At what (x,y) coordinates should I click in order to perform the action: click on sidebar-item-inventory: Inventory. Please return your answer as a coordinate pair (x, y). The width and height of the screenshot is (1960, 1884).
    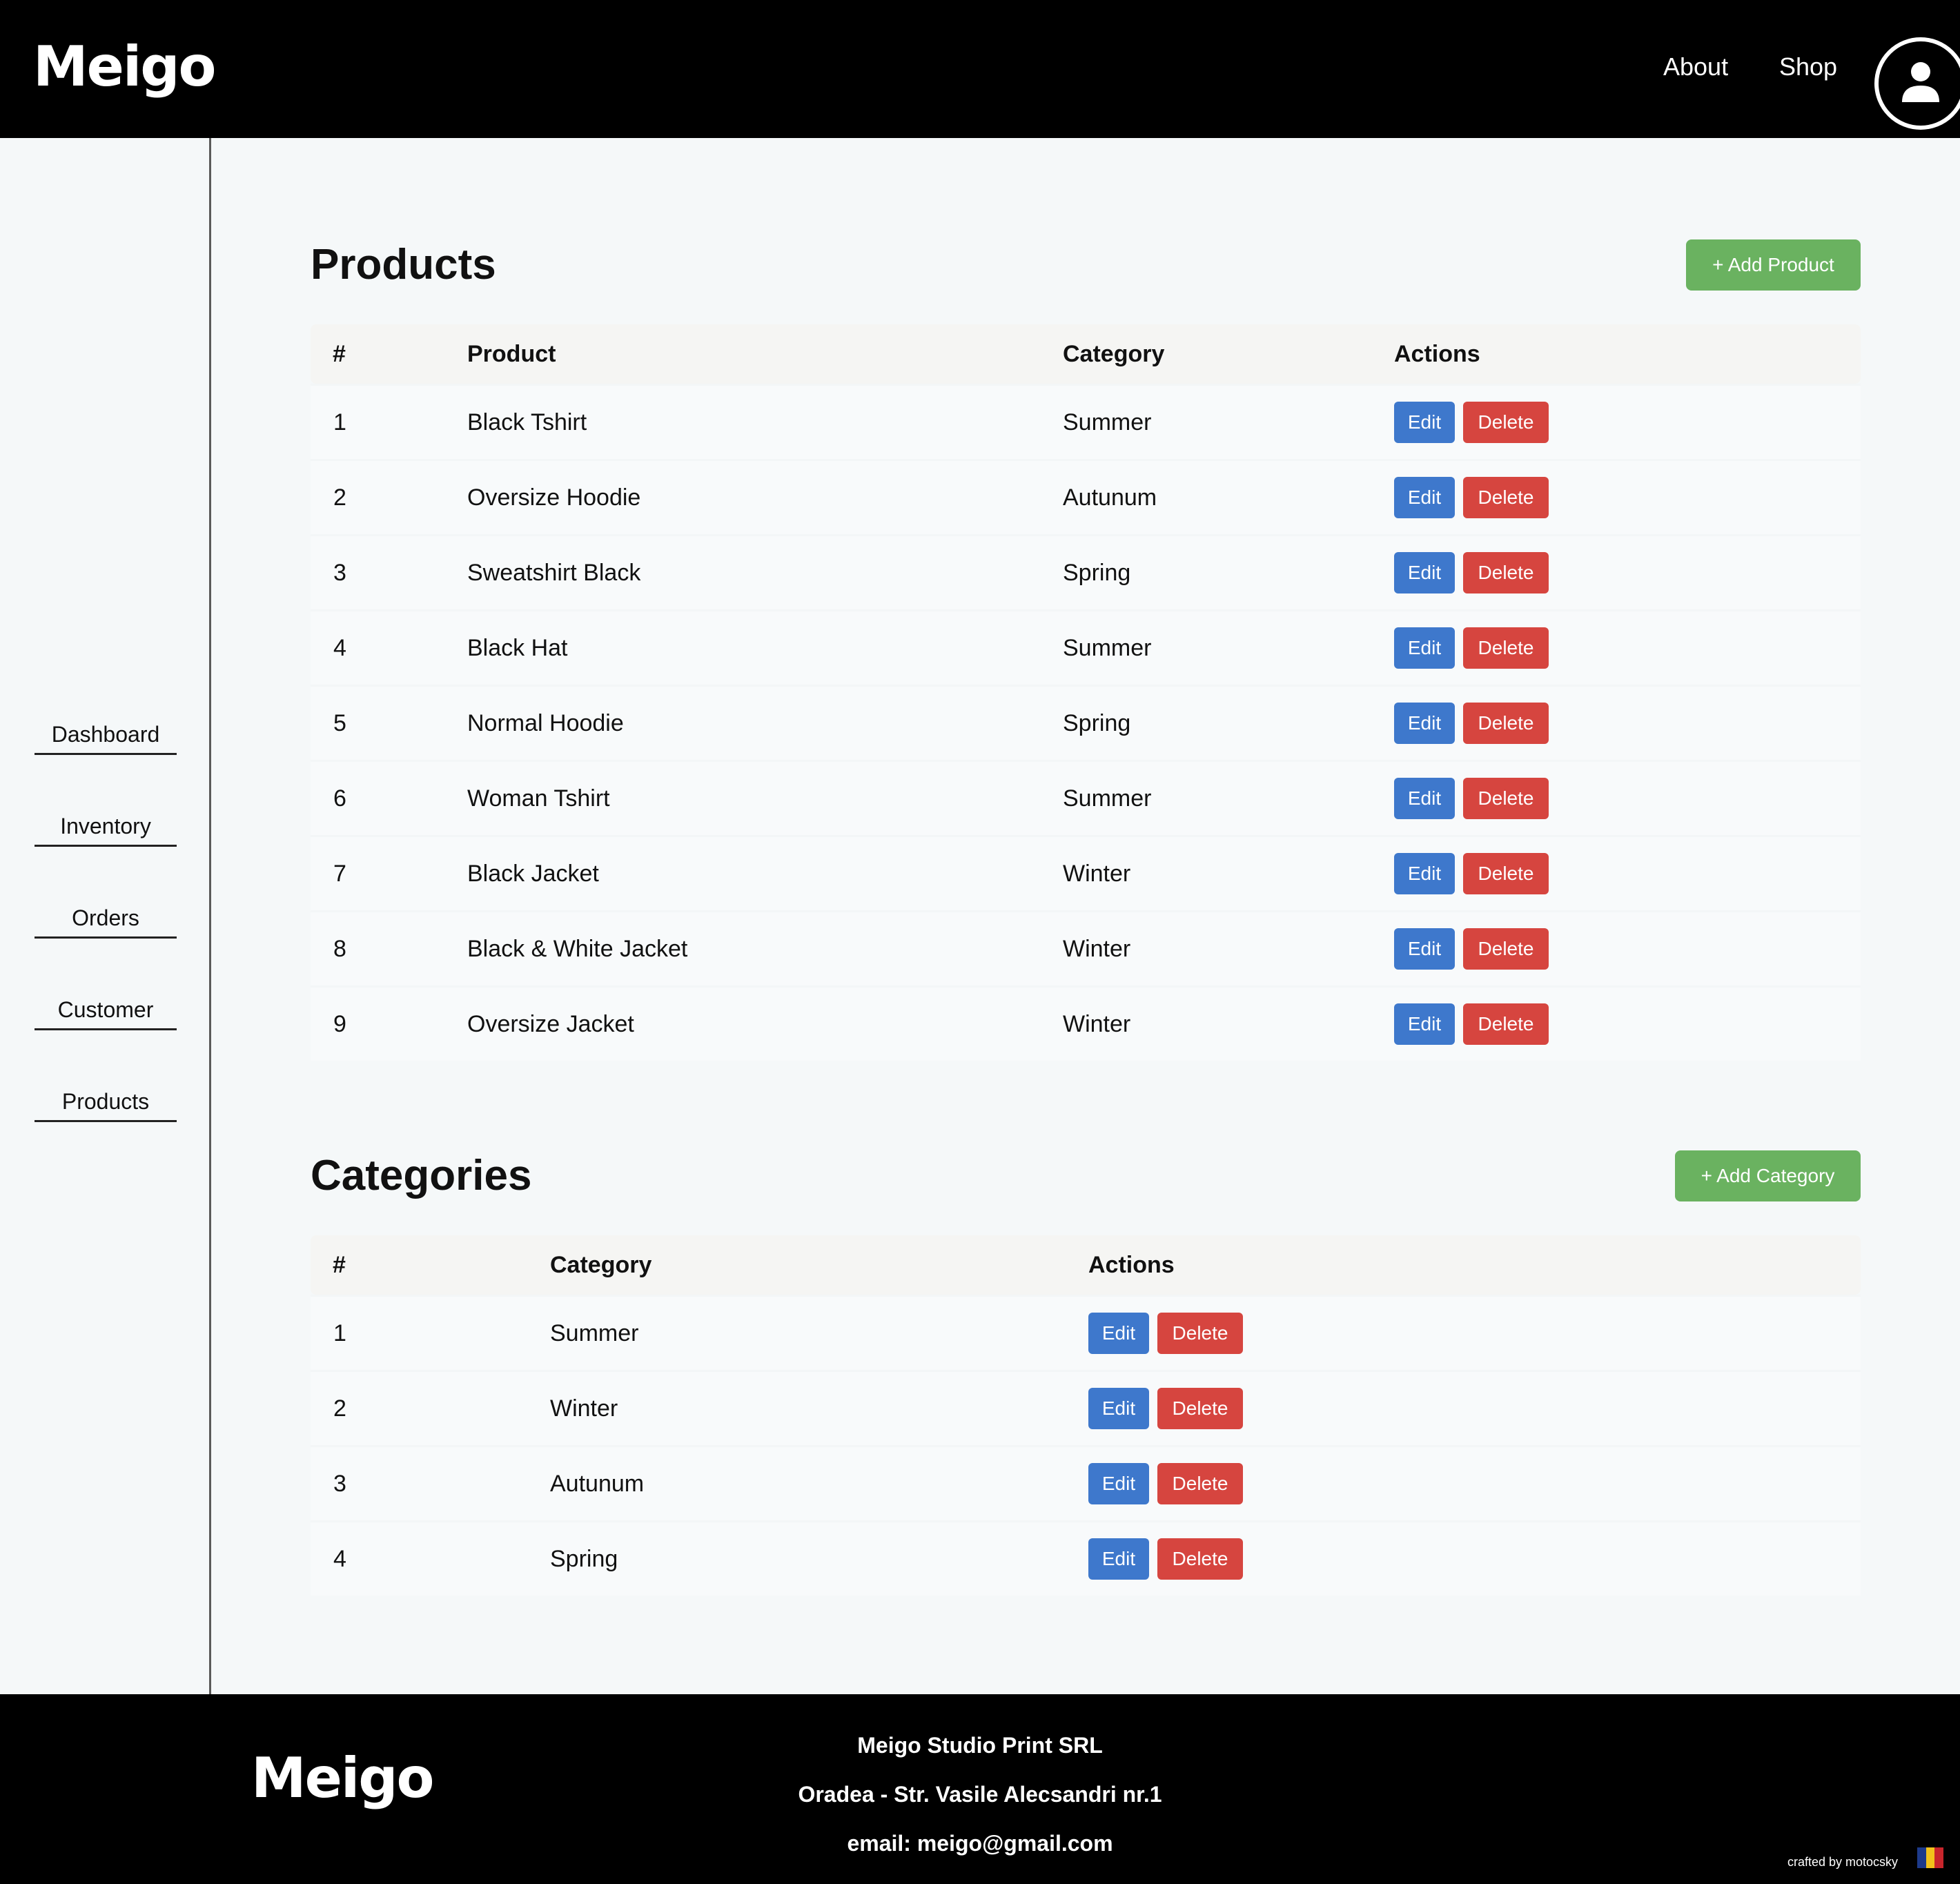
    Looking at the image, I should click on (106, 819).